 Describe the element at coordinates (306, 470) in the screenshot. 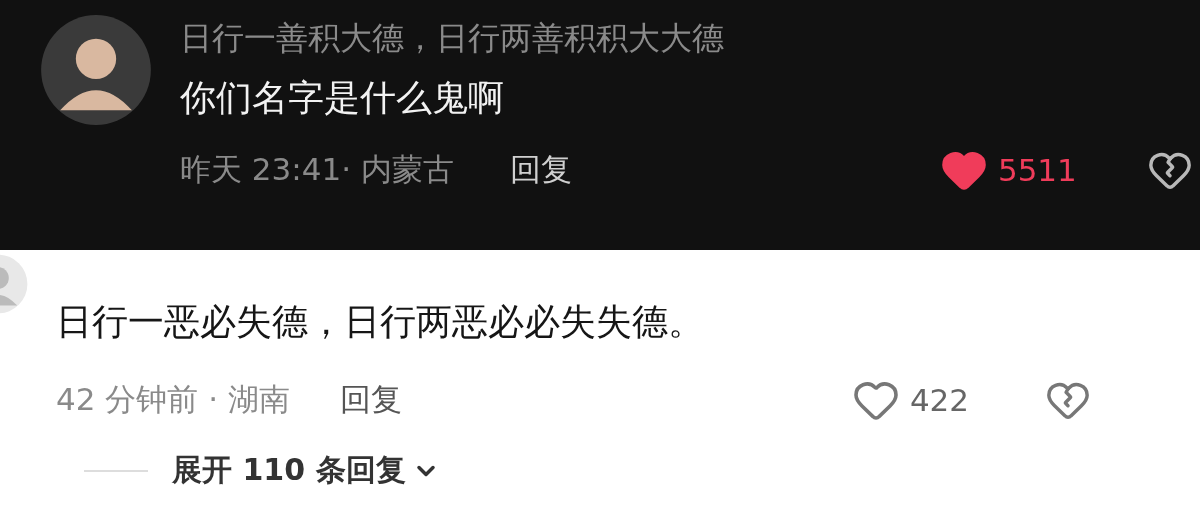

I see `expand-replies-button: 展开 110 条回复` at that location.